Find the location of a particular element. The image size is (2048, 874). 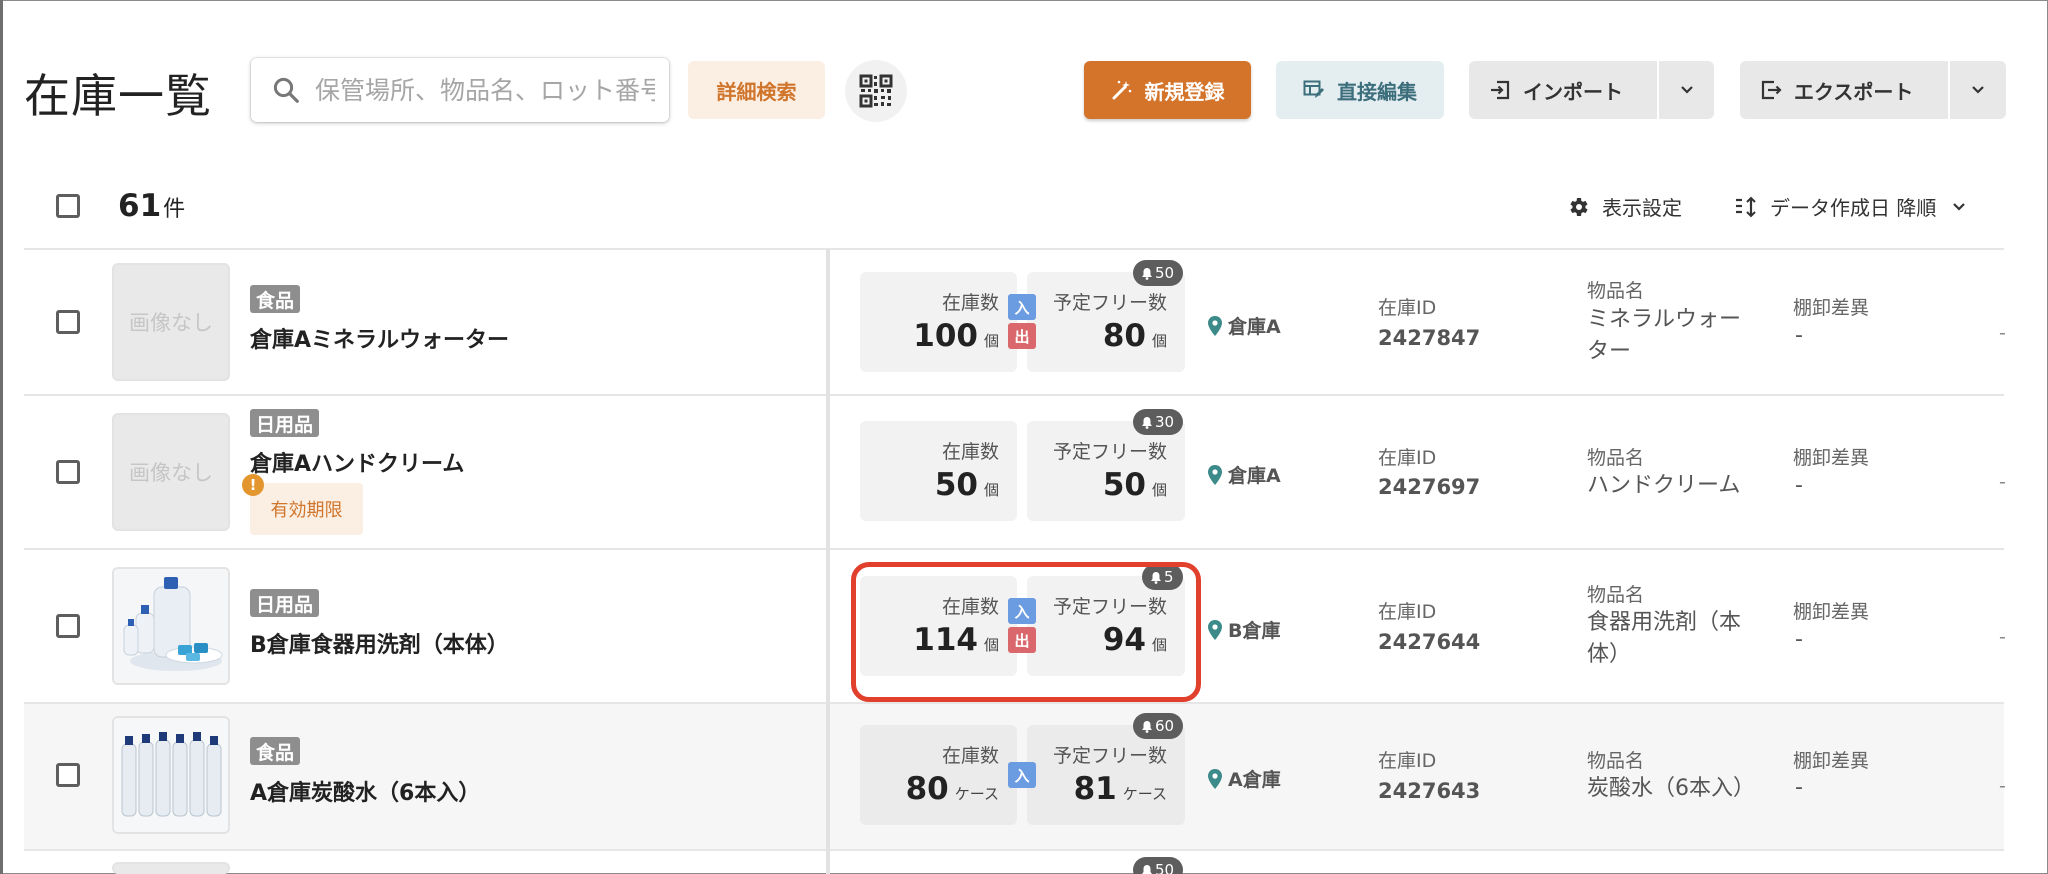

select-all-checkbox is located at coordinates (68, 206).